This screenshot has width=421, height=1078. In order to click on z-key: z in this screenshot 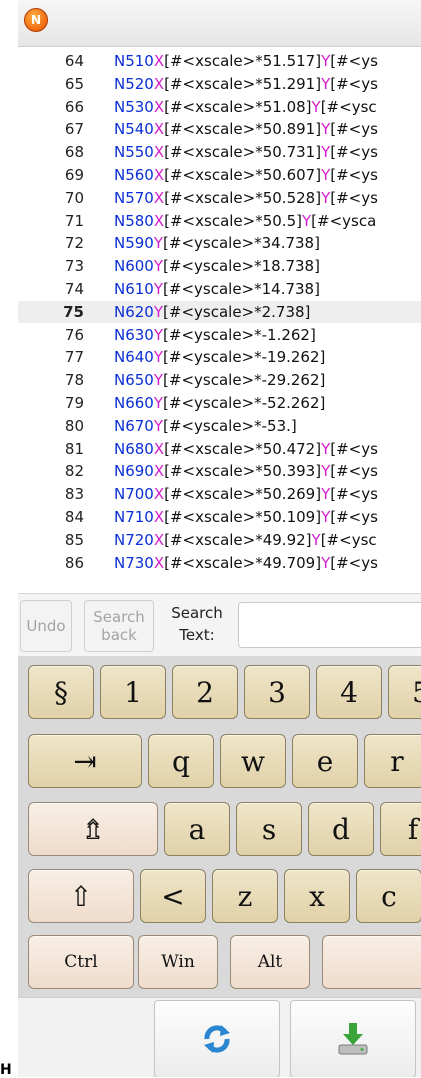, I will do `click(245, 896)`.